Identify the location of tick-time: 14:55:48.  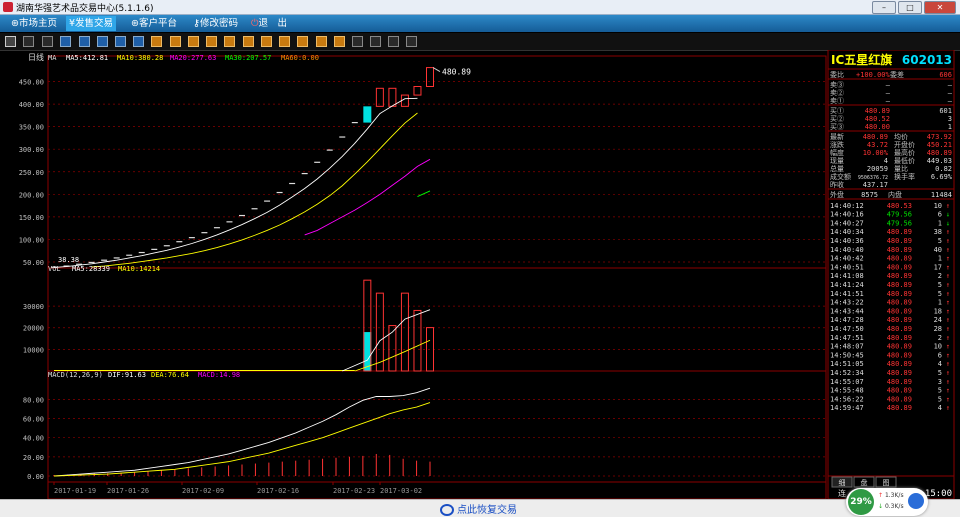
(847, 391).